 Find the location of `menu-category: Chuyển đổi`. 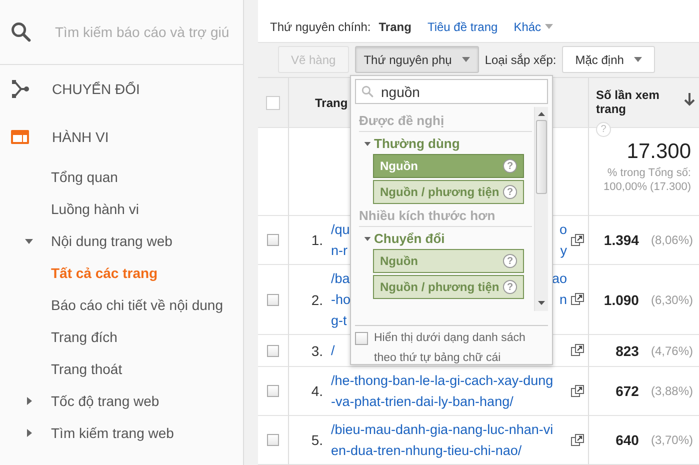

menu-category: Chuyển đổi is located at coordinates (409, 238).